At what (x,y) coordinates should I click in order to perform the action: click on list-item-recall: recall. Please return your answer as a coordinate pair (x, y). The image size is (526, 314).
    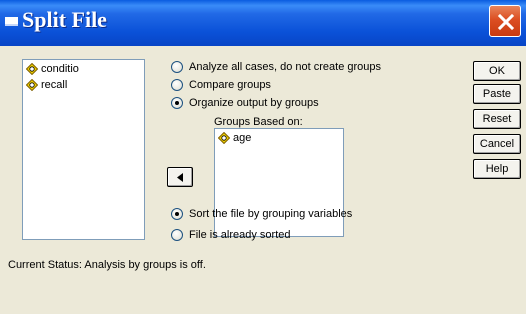
    Looking at the image, I should click on (46, 85).